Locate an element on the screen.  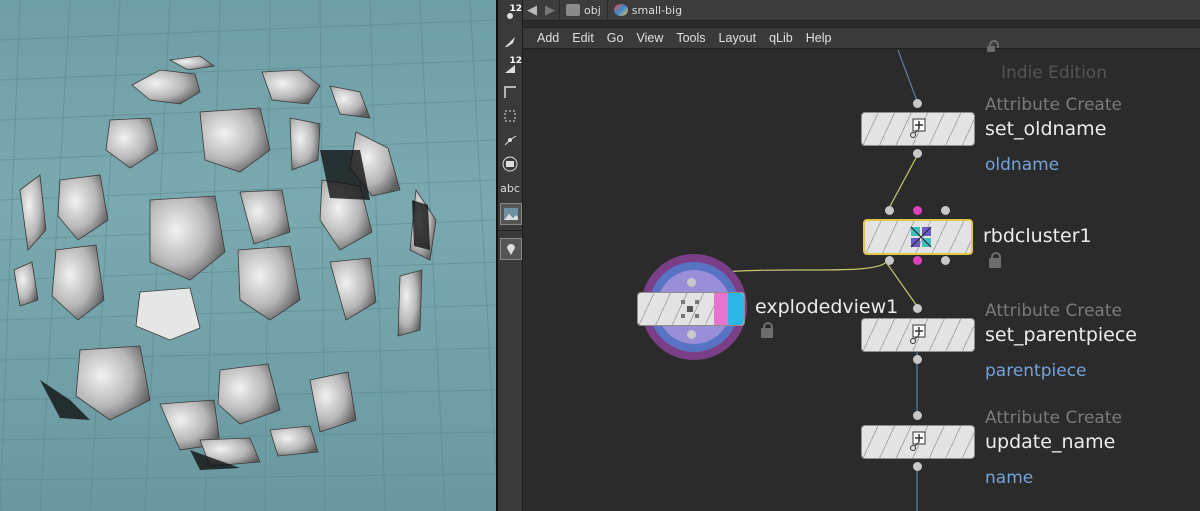
pin-viewport-icon is located at coordinates (511, 249).